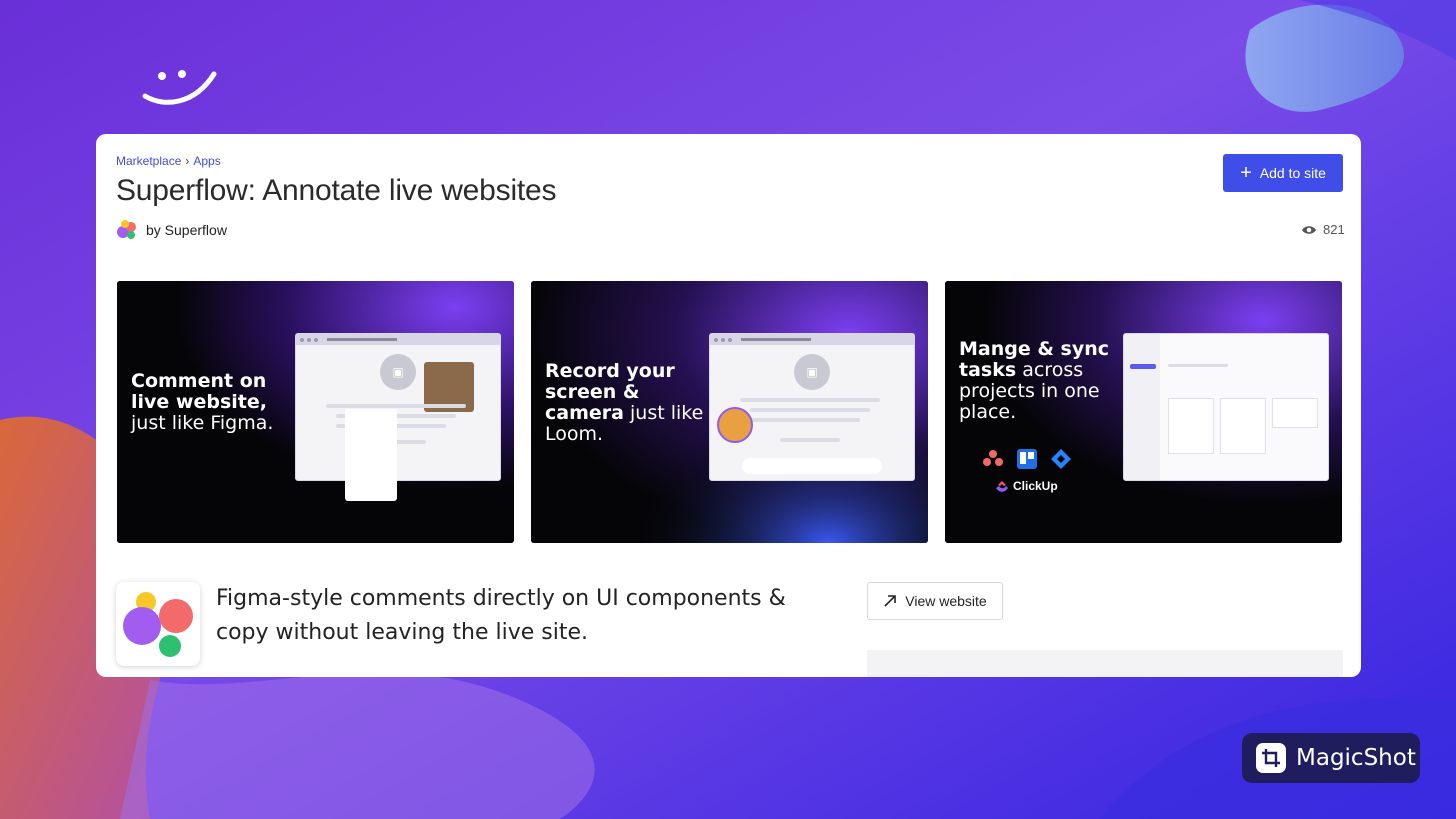 The image size is (1456, 819). What do you see at coordinates (812, 466) in the screenshot?
I see `recording-toolbar` at bounding box center [812, 466].